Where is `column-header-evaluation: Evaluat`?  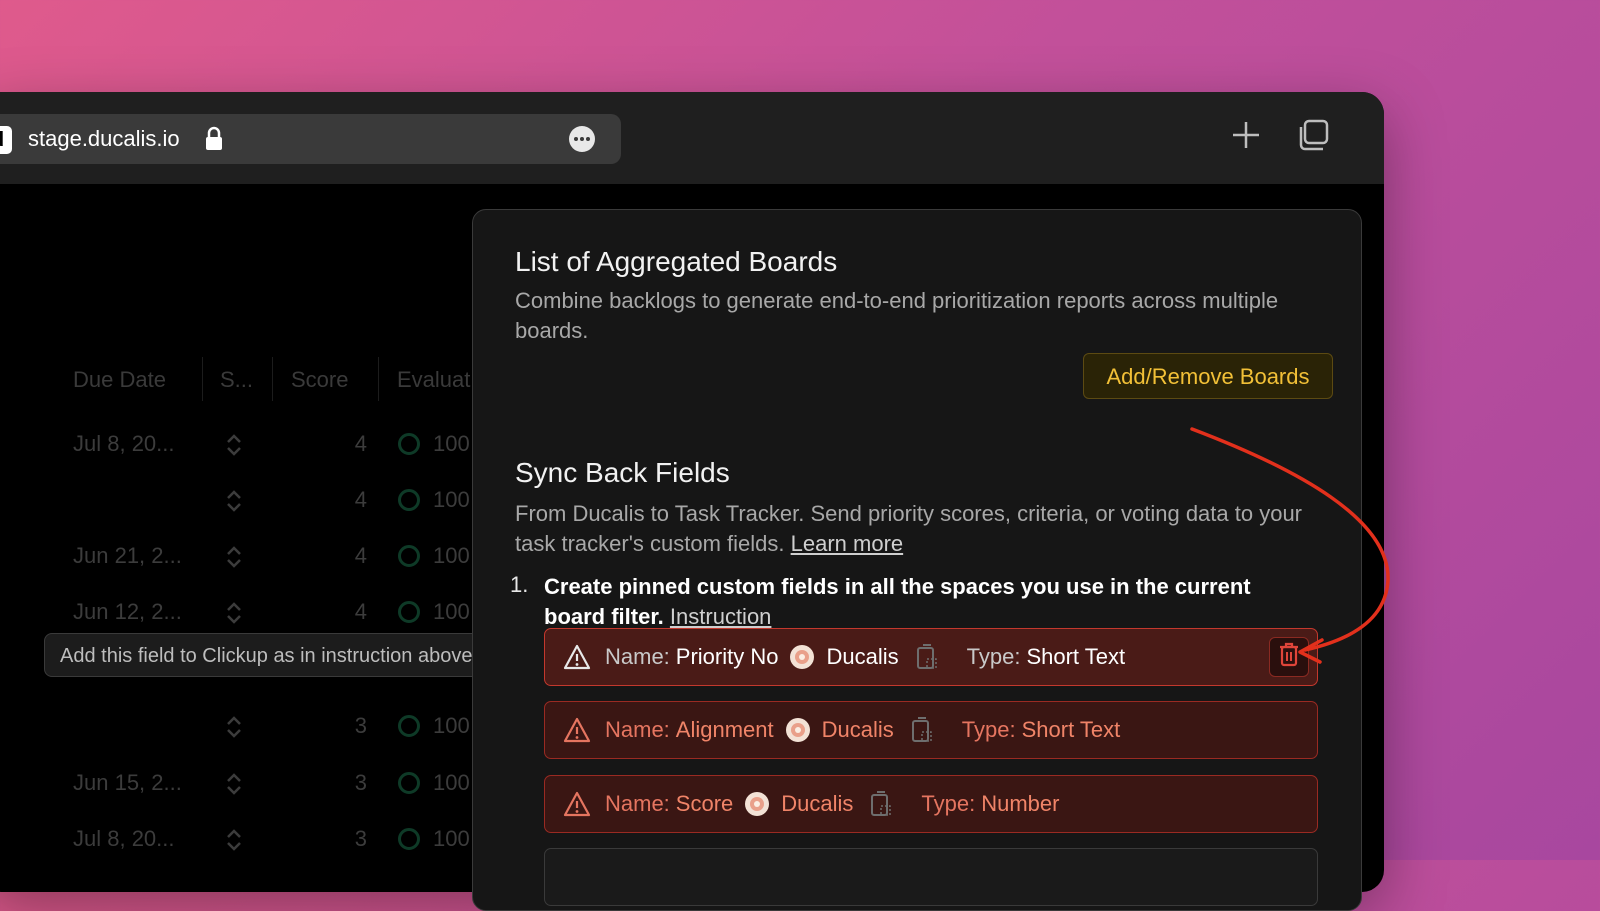 column-header-evaluation: Evaluat is located at coordinates (433, 380).